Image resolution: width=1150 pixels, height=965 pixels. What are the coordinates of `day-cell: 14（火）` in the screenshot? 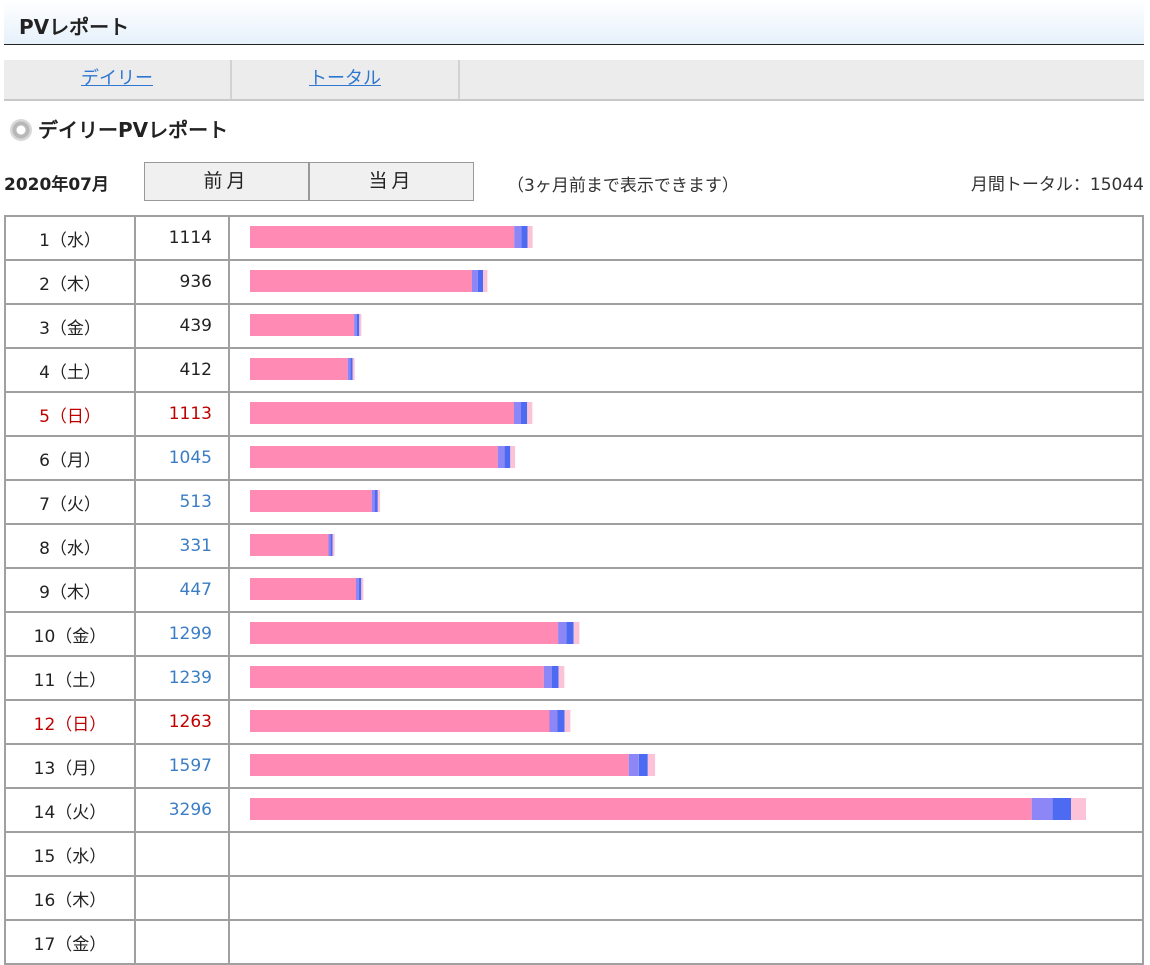 It's located at (70, 810).